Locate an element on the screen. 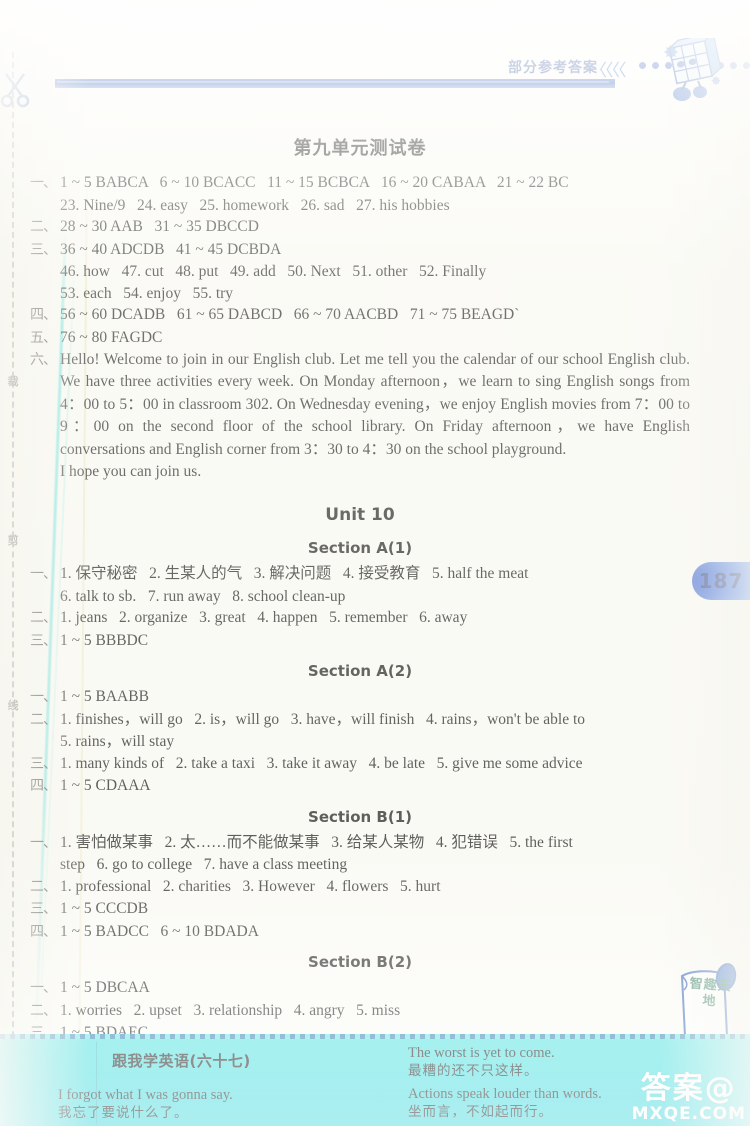 This screenshot has width=750, height=1126. answer-line: 一、 1 ~ 5 BAABB is located at coordinates (360, 697).